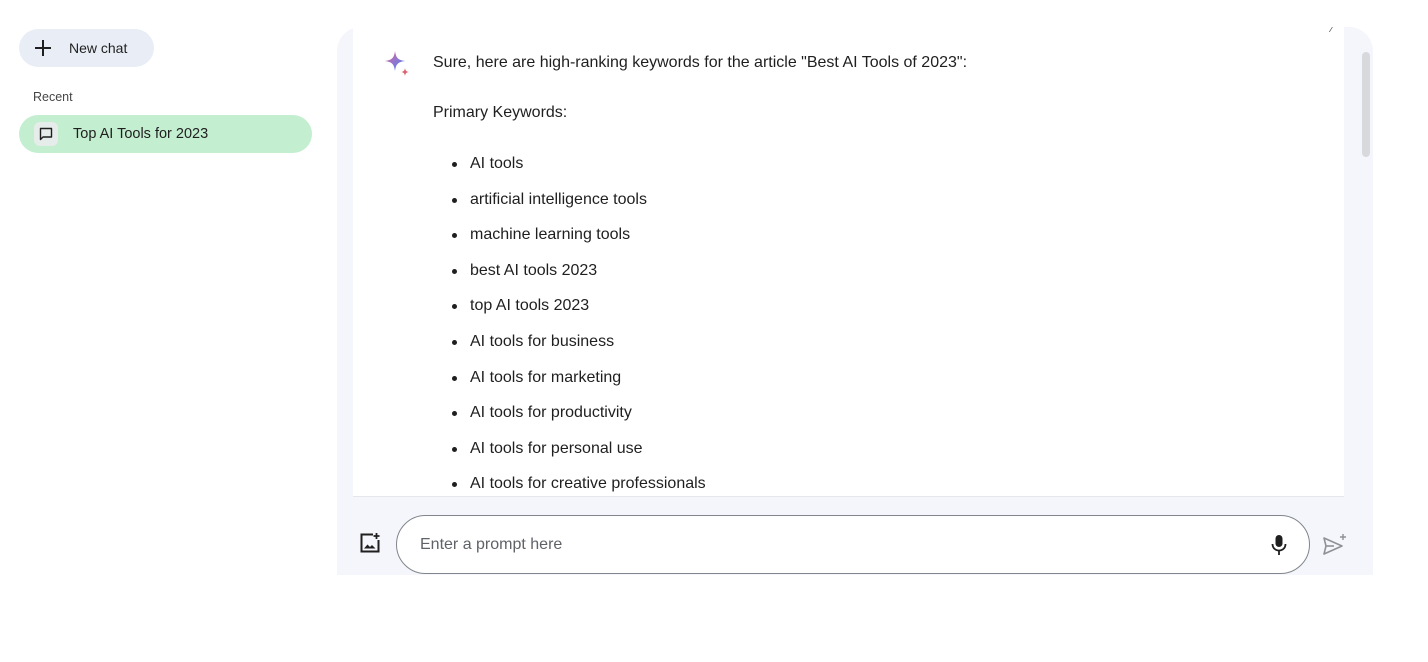  I want to click on image-upload-icon, so click(370, 543).